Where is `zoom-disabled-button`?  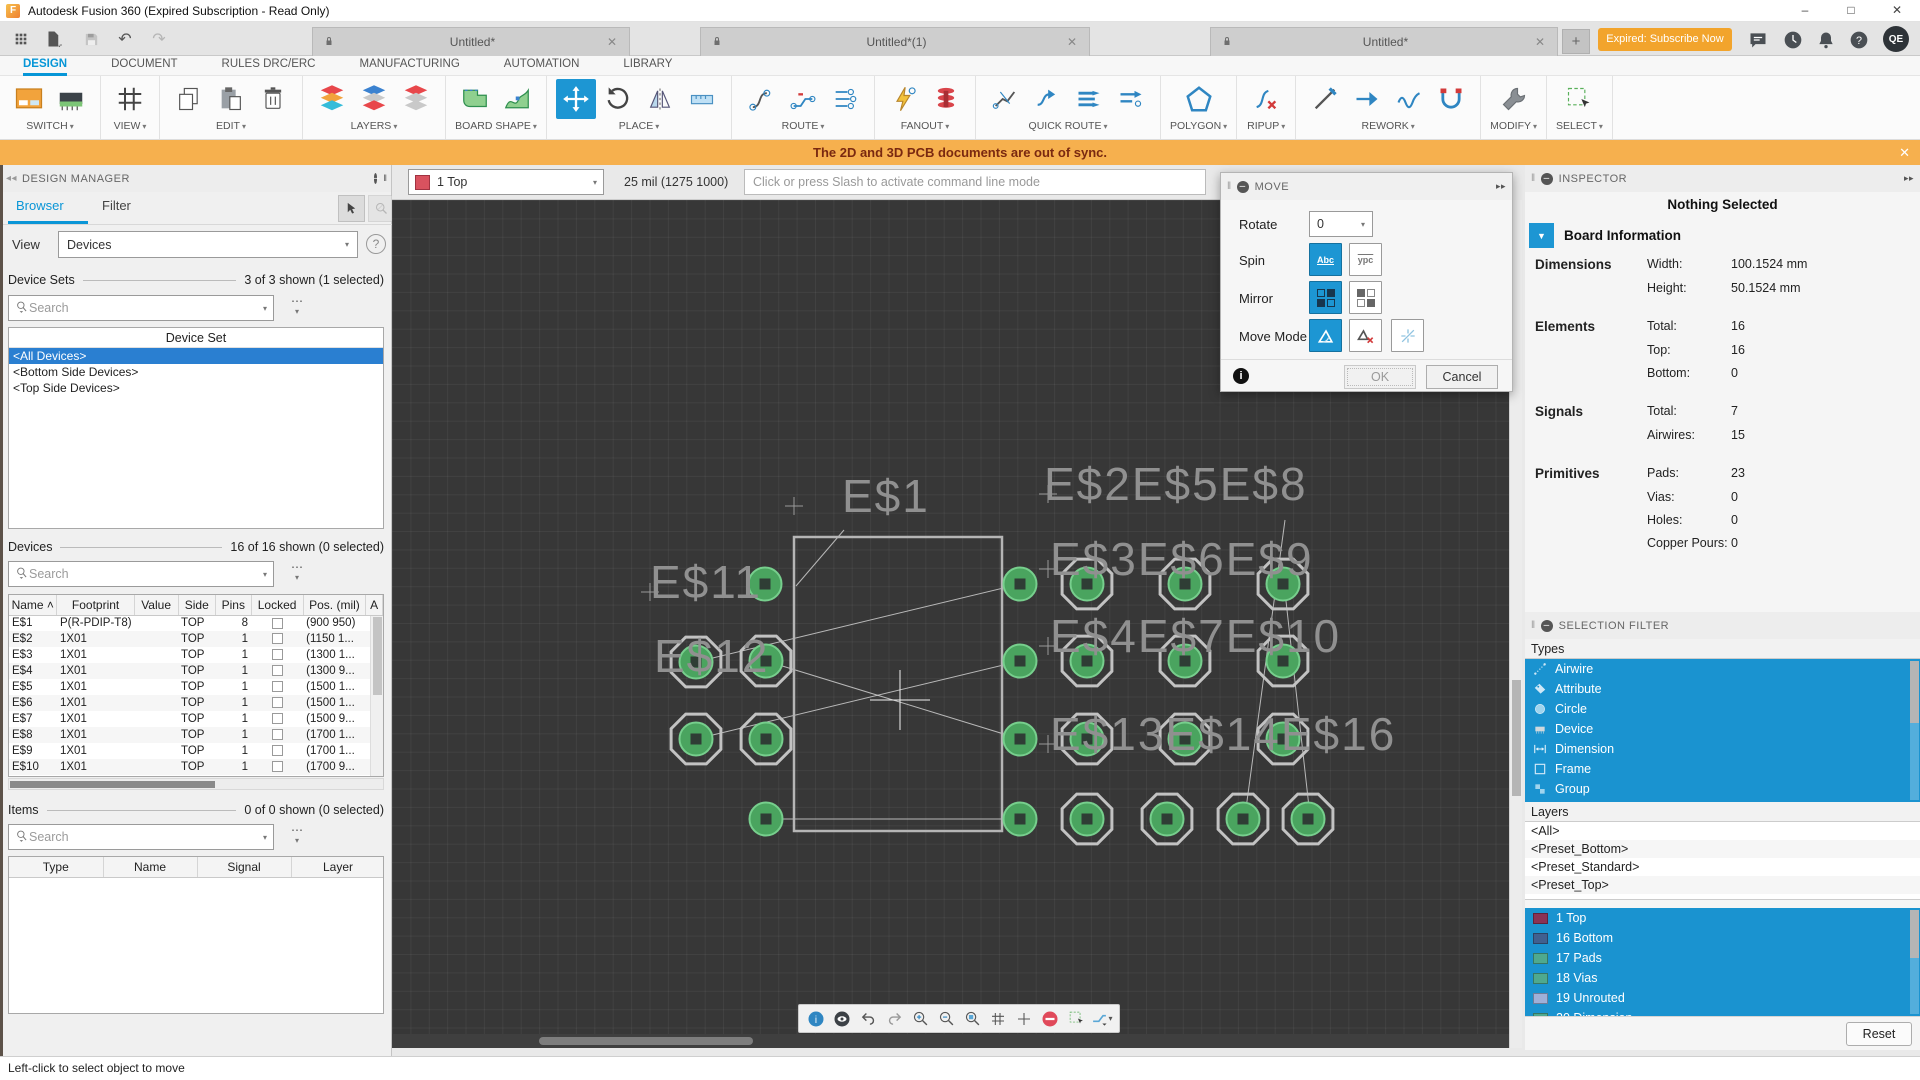 zoom-disabled-button is located at coordinates (381, 208).